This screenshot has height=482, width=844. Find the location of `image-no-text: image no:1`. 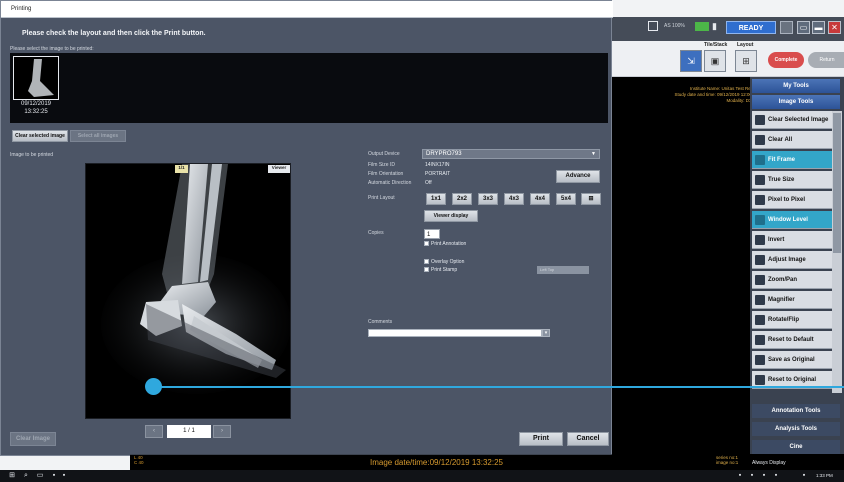

image-no-text: image no:1 is located at coordinates (727, 462).